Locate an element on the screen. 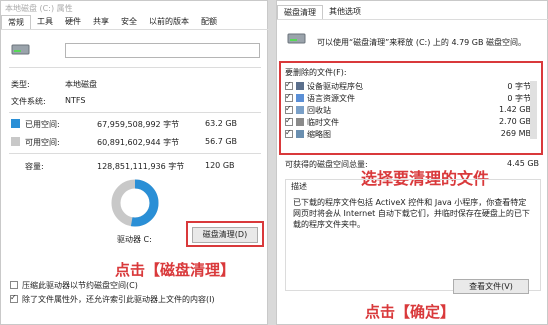 The width and height of the screenshot is (548, 325). type-label: 类型: is located at coordinates (20, 84).